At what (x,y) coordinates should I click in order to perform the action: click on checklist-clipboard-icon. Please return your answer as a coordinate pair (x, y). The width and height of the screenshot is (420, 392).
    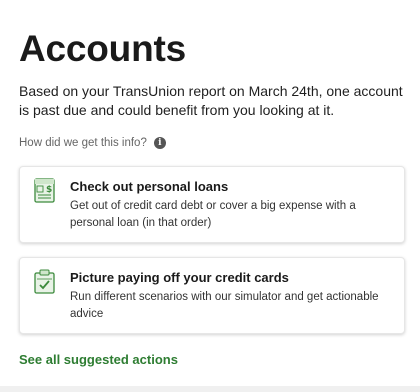
    Looking at the image, I should click on (45, 282).